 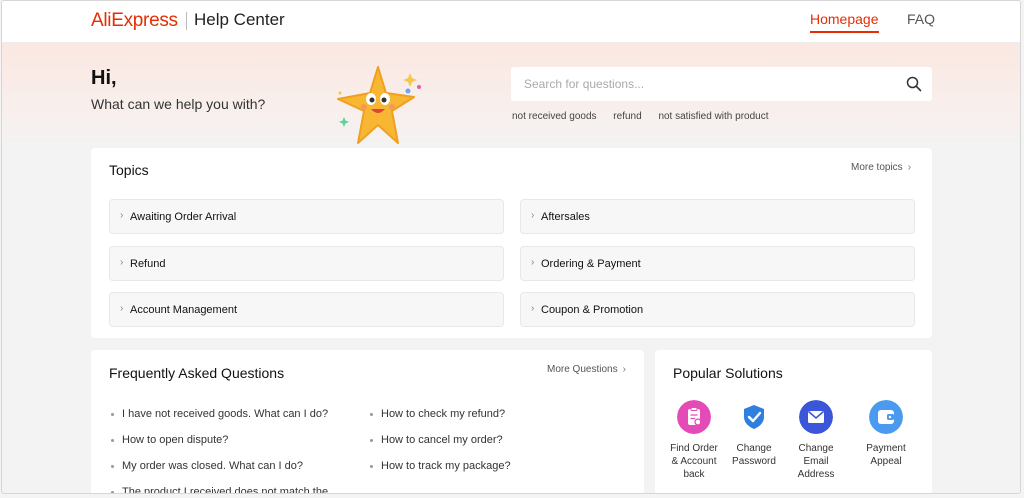 I want to click on more-topics-link: More topics ›, so click(x=881, y=167).